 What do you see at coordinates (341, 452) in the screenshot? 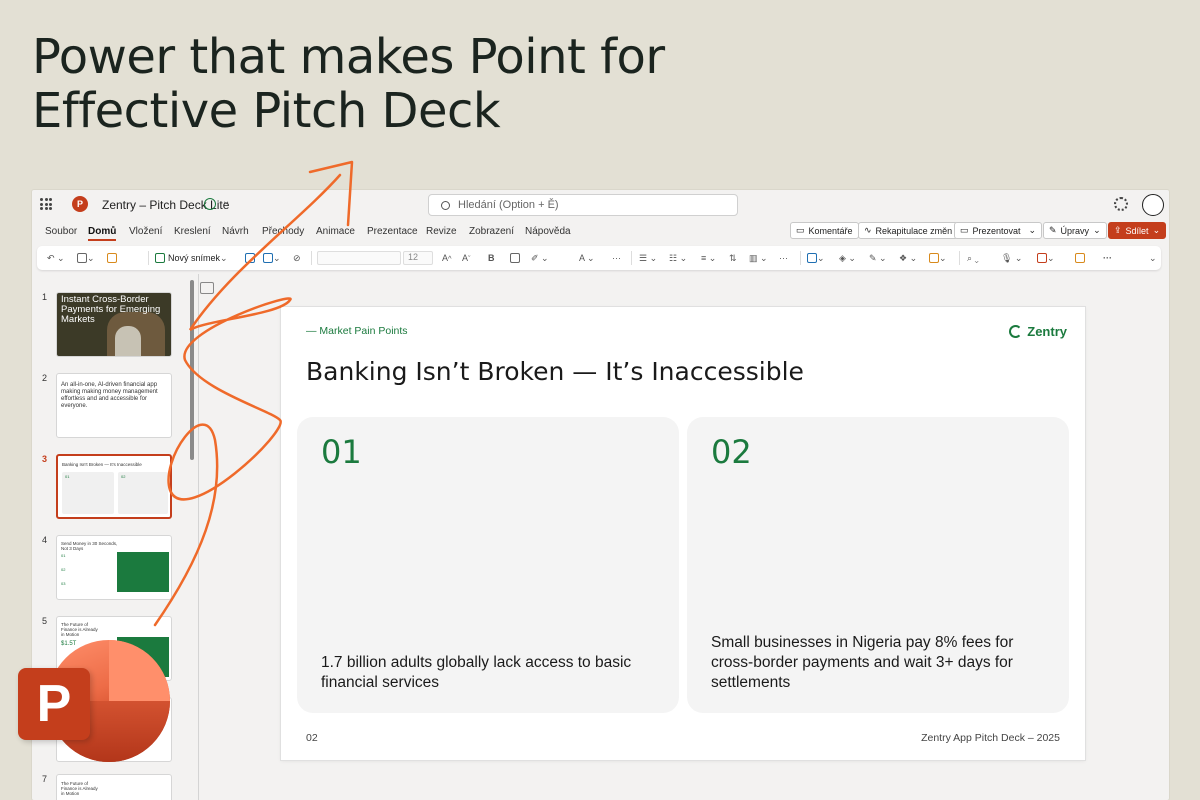
I see `card-number: 01` at bounding box center [341, 452].